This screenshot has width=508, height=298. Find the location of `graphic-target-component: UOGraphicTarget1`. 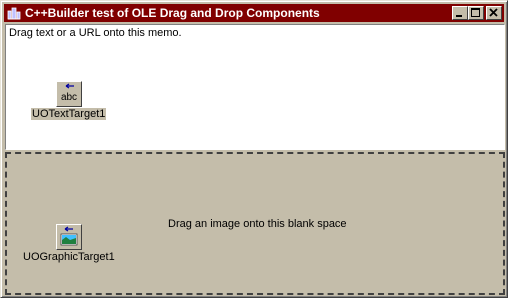

graphic-target-component: UOGraphicTarget1 is located at coordinates (69, 243).